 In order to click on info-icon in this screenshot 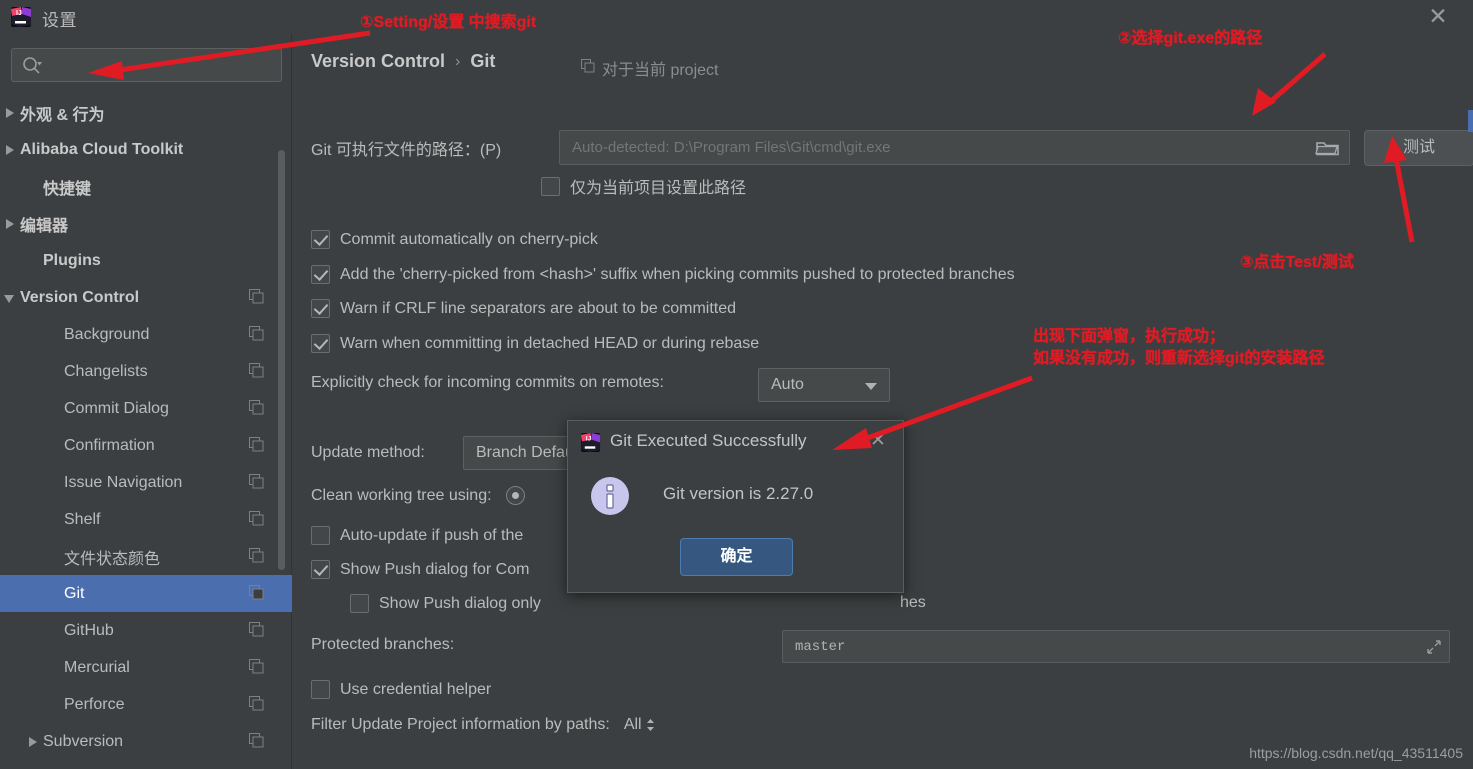, I will do `click(610, 496)`.